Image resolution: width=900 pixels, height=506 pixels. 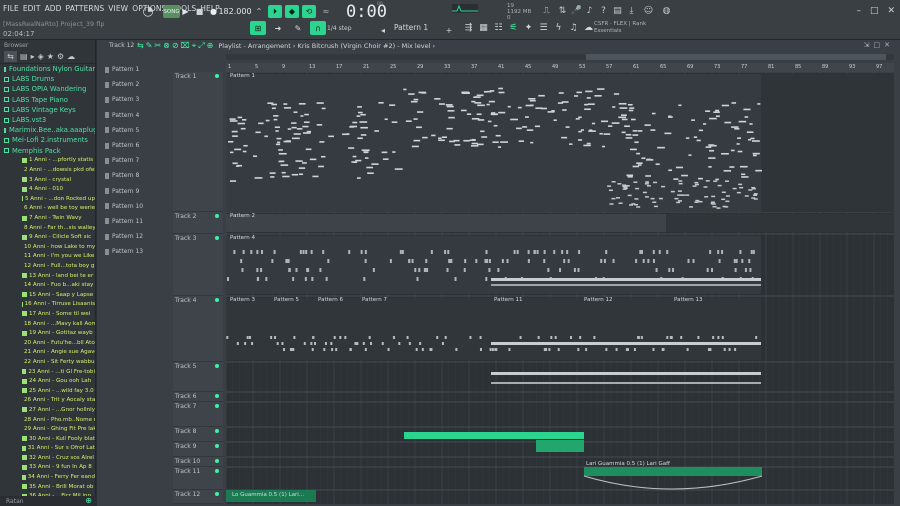 What do you see at coordinates (259, 11) in the screenshot?
I see `metronome-icon: ⌃` at bounding box center [259, 11].